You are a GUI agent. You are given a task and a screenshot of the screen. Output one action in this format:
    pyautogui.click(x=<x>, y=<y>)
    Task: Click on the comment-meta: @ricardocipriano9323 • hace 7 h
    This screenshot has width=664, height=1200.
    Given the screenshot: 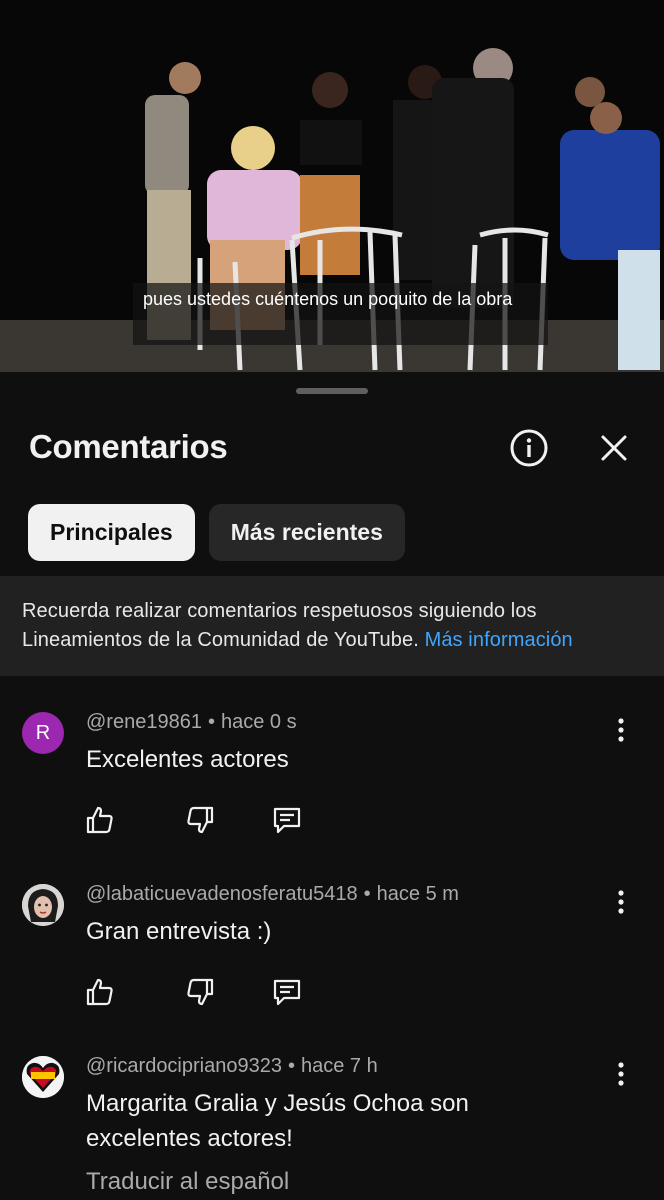 What is the action you would take?
    pyautogui.click(x=232, y=1066)
    